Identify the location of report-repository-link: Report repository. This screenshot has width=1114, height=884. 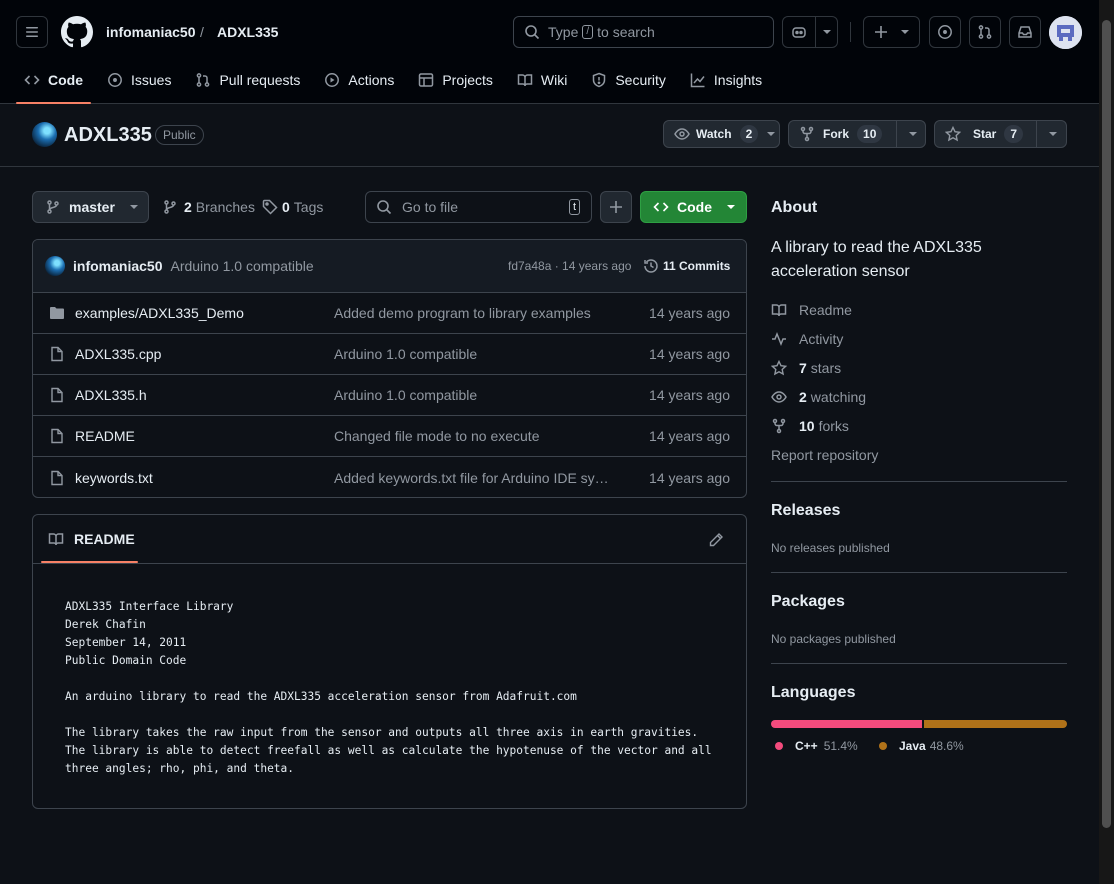
(824, 455).